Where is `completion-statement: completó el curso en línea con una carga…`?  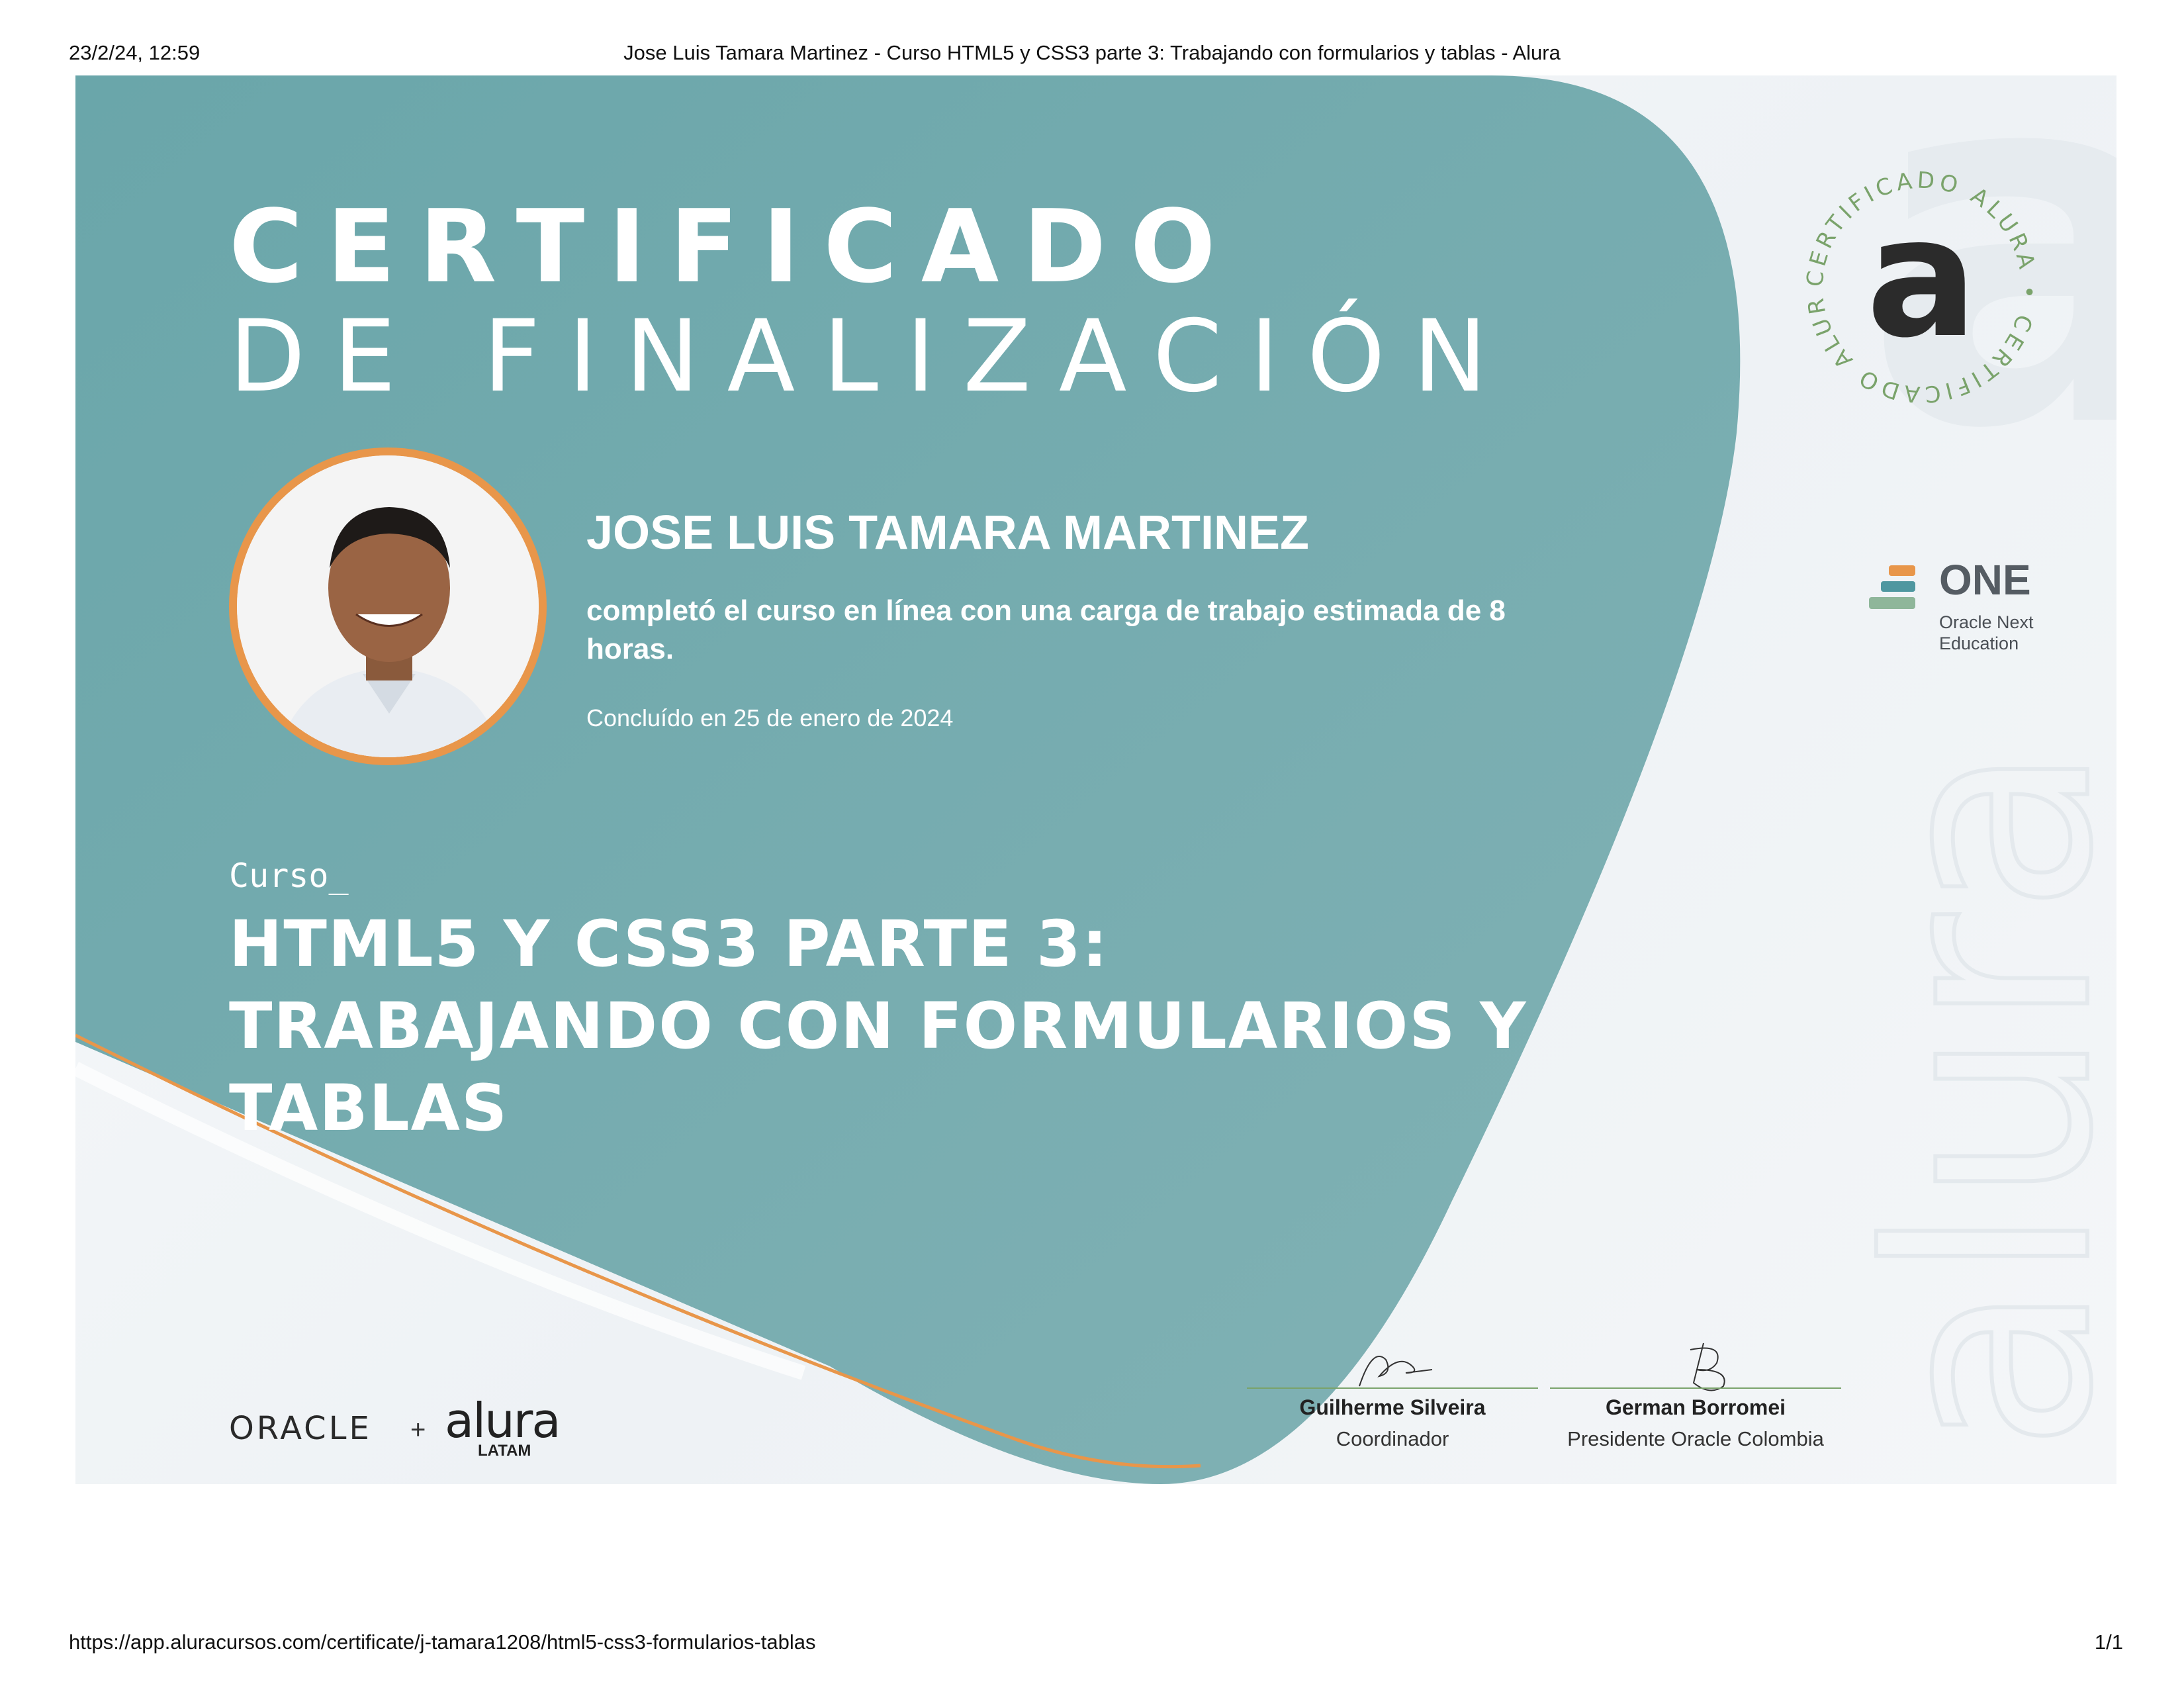 completion-statement: completó el curso en línea con una carga… is located at coordinates (1046, 629).